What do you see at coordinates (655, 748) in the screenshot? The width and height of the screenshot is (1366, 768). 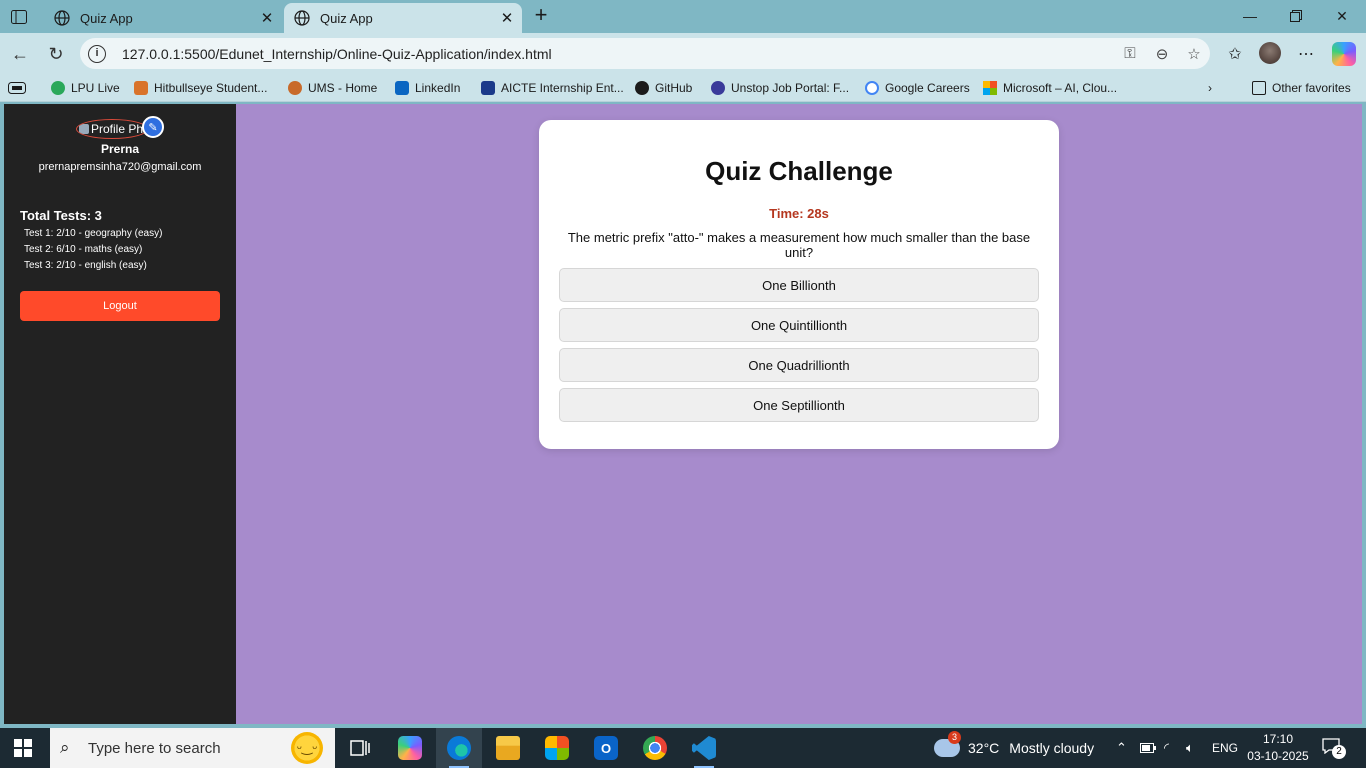 I see `chrome-icon` at bounding box center [655, 748].